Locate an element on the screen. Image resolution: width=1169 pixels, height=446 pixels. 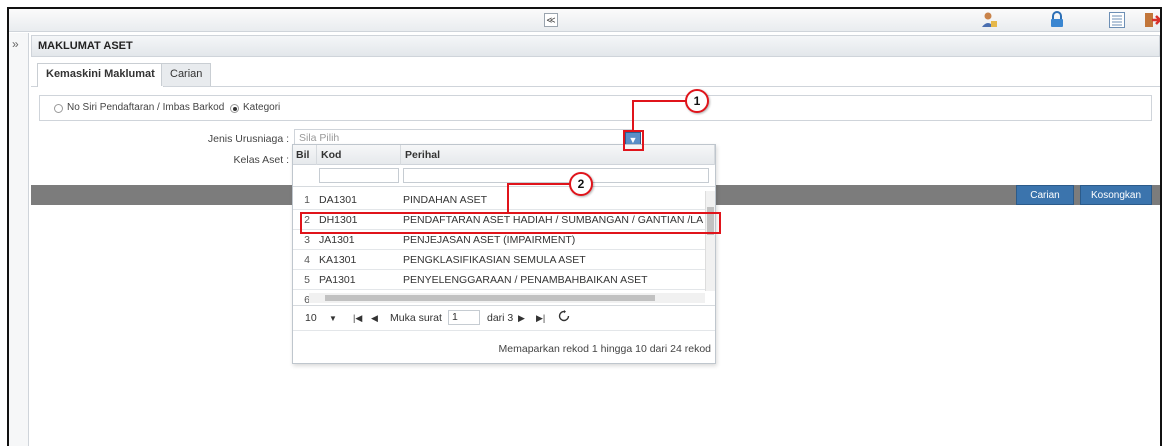
tab-bar: Kemaskini Maklumat Carian is located at coordinates (595, 72).